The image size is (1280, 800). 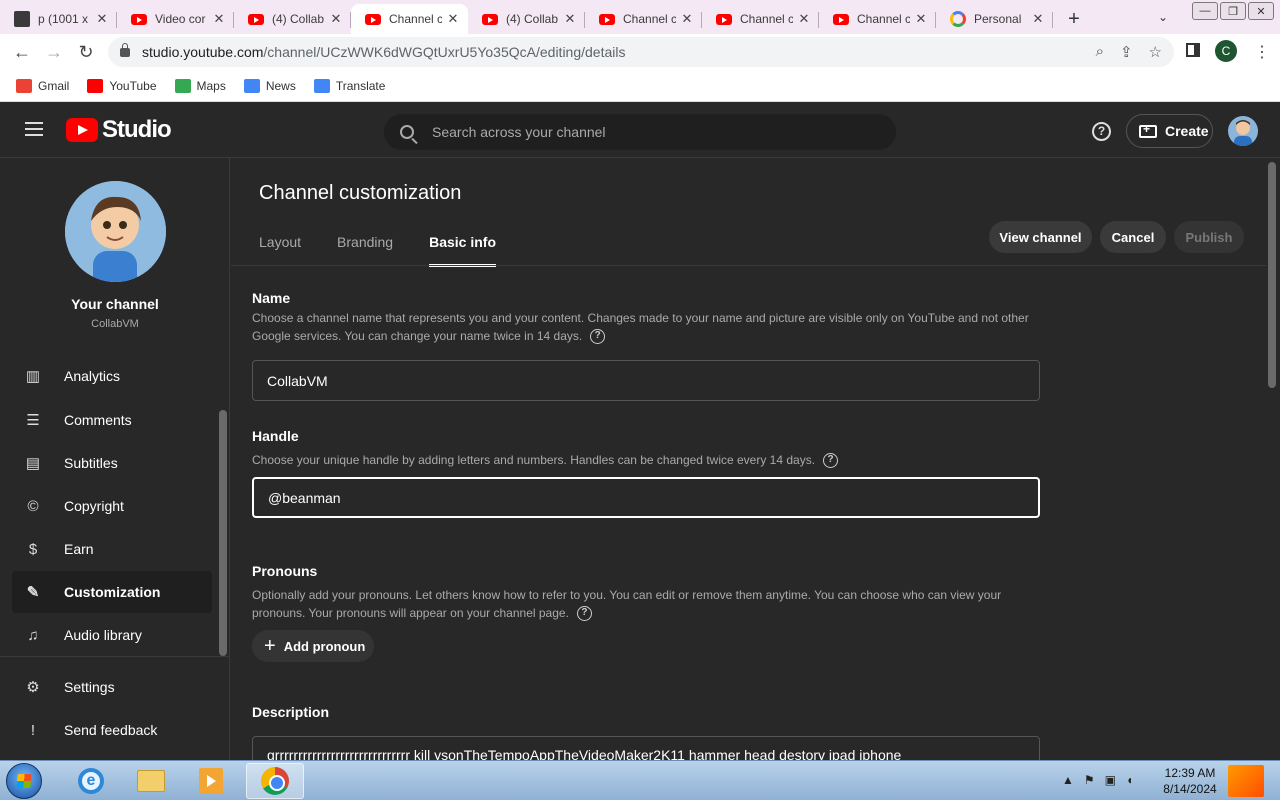 What do you see at coordinates (200, 85) in the screenshot?
I see `bookmark-maps: Maps` at bounding box center [200, 85].